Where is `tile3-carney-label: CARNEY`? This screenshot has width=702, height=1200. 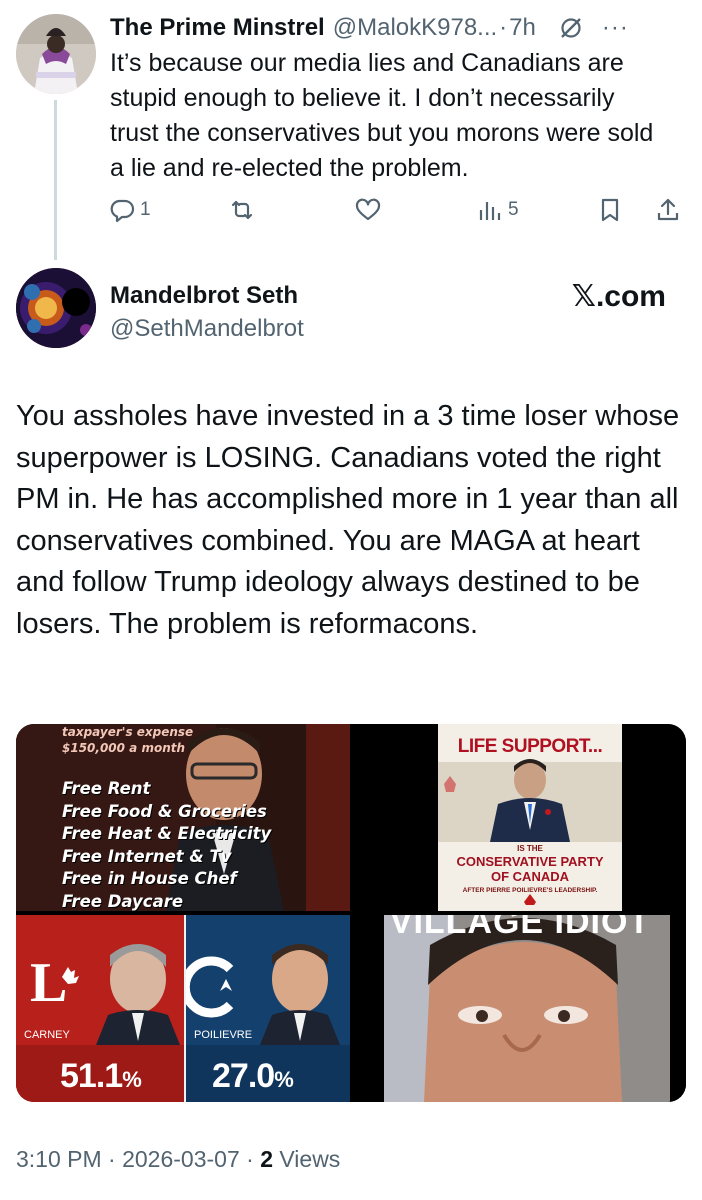
tile3-carney-label: CARNEY is located at coordinates (47, 1035).